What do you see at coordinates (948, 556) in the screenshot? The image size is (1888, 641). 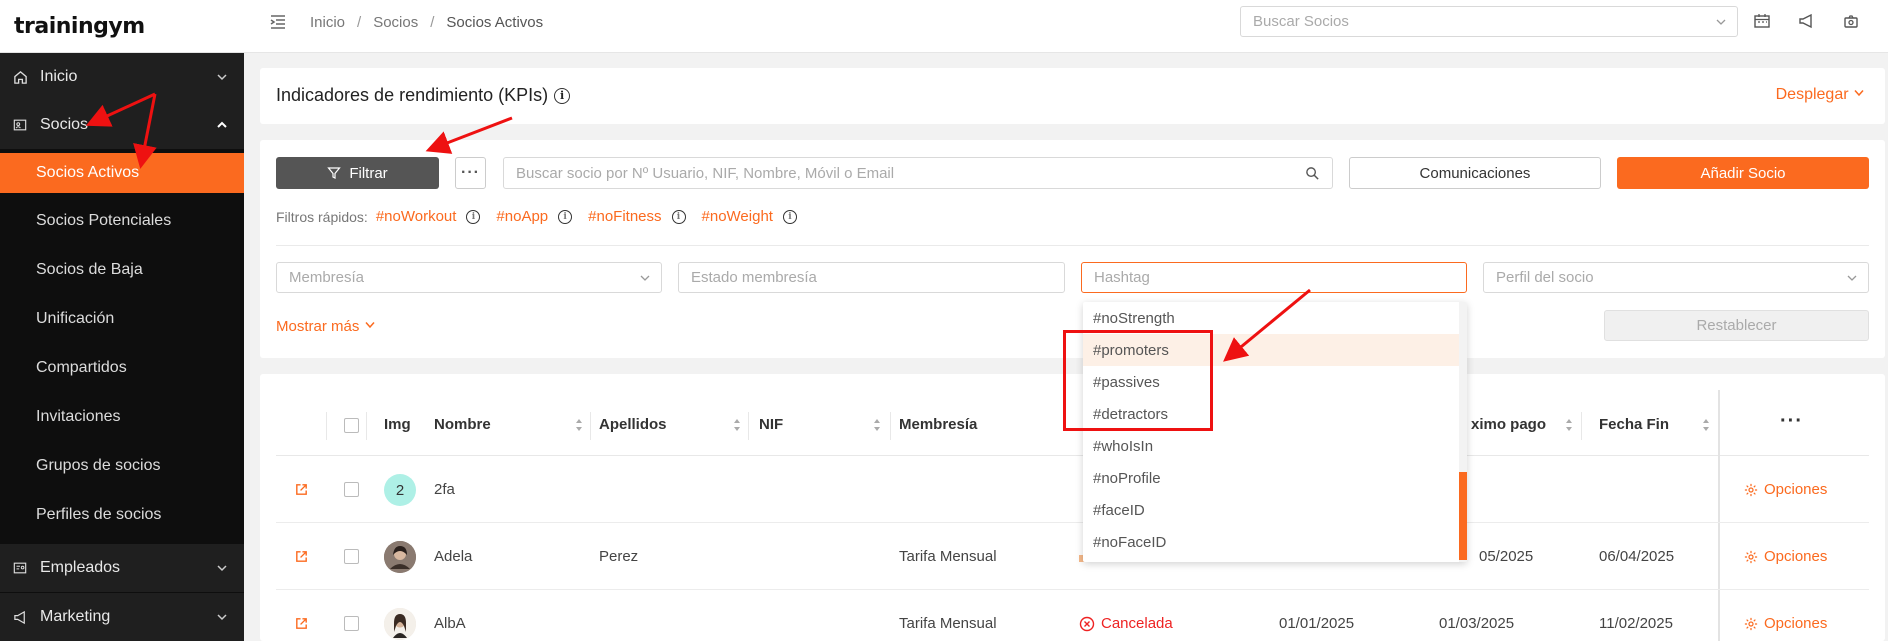 I see `cell-membresia: Tarifa Mensual` at bounding box center [948, 556].